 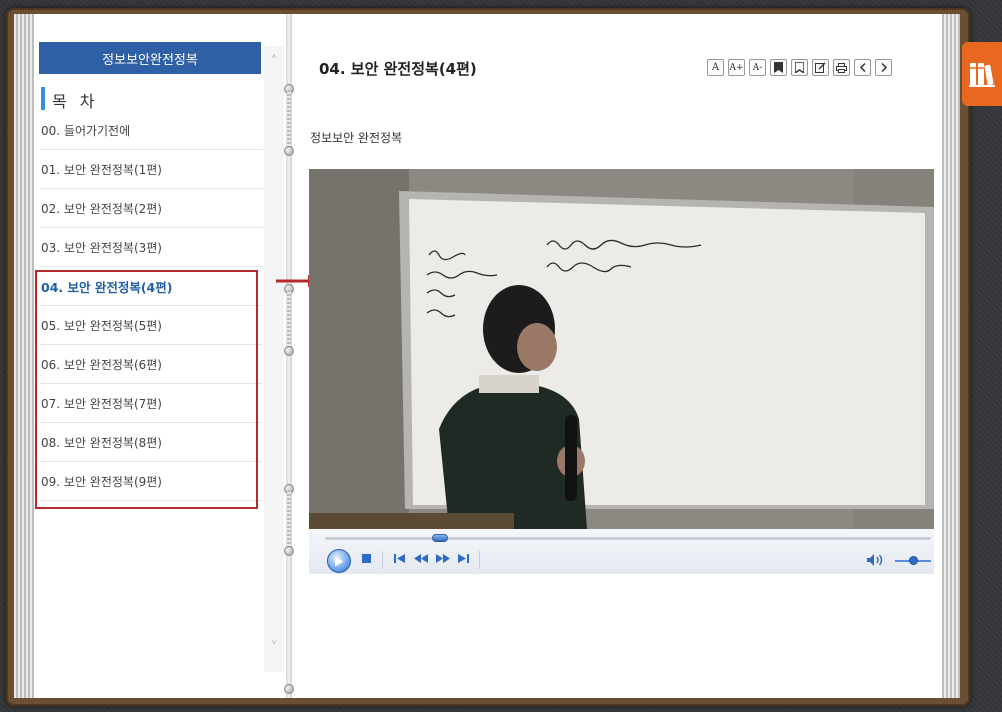 What do you see at coordinates (398, 69) in the screenshot?
I see `page-title: 04. 보안 완전정복(4편)` at bounding box center [398, 69].